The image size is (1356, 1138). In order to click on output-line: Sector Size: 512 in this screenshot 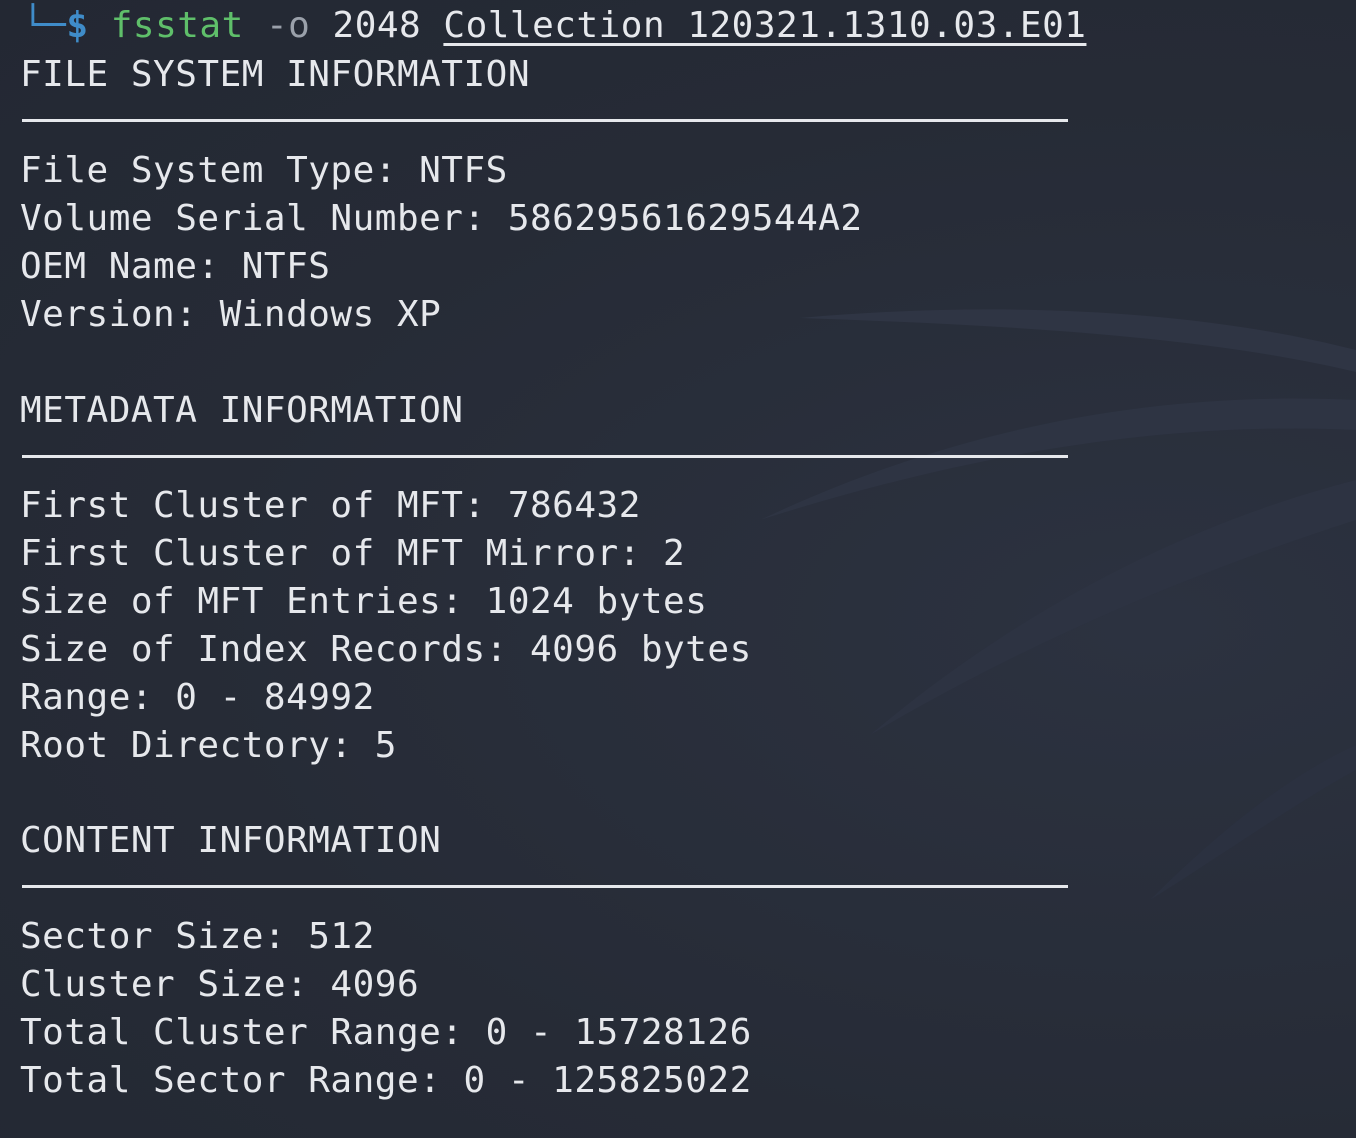, I will do `click(197, 936)`.